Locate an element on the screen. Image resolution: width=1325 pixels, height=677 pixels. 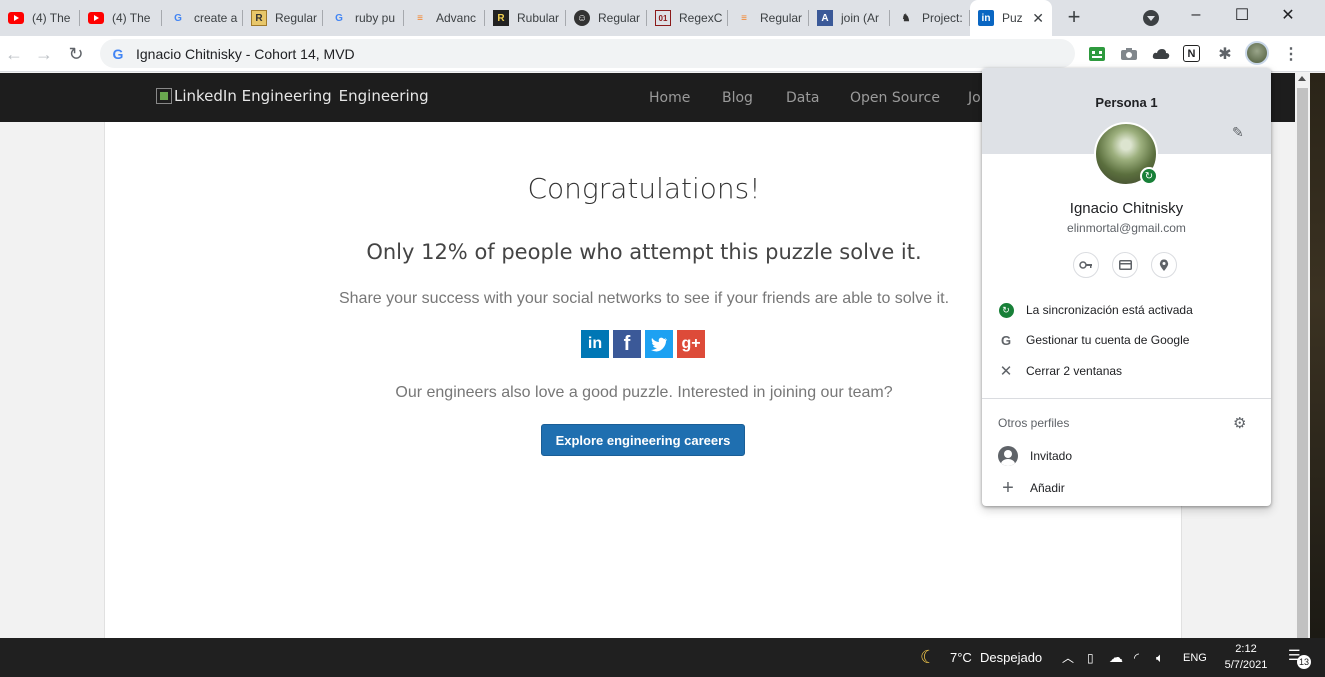
logo-text: Engineering is located at coordinates (383, 96).